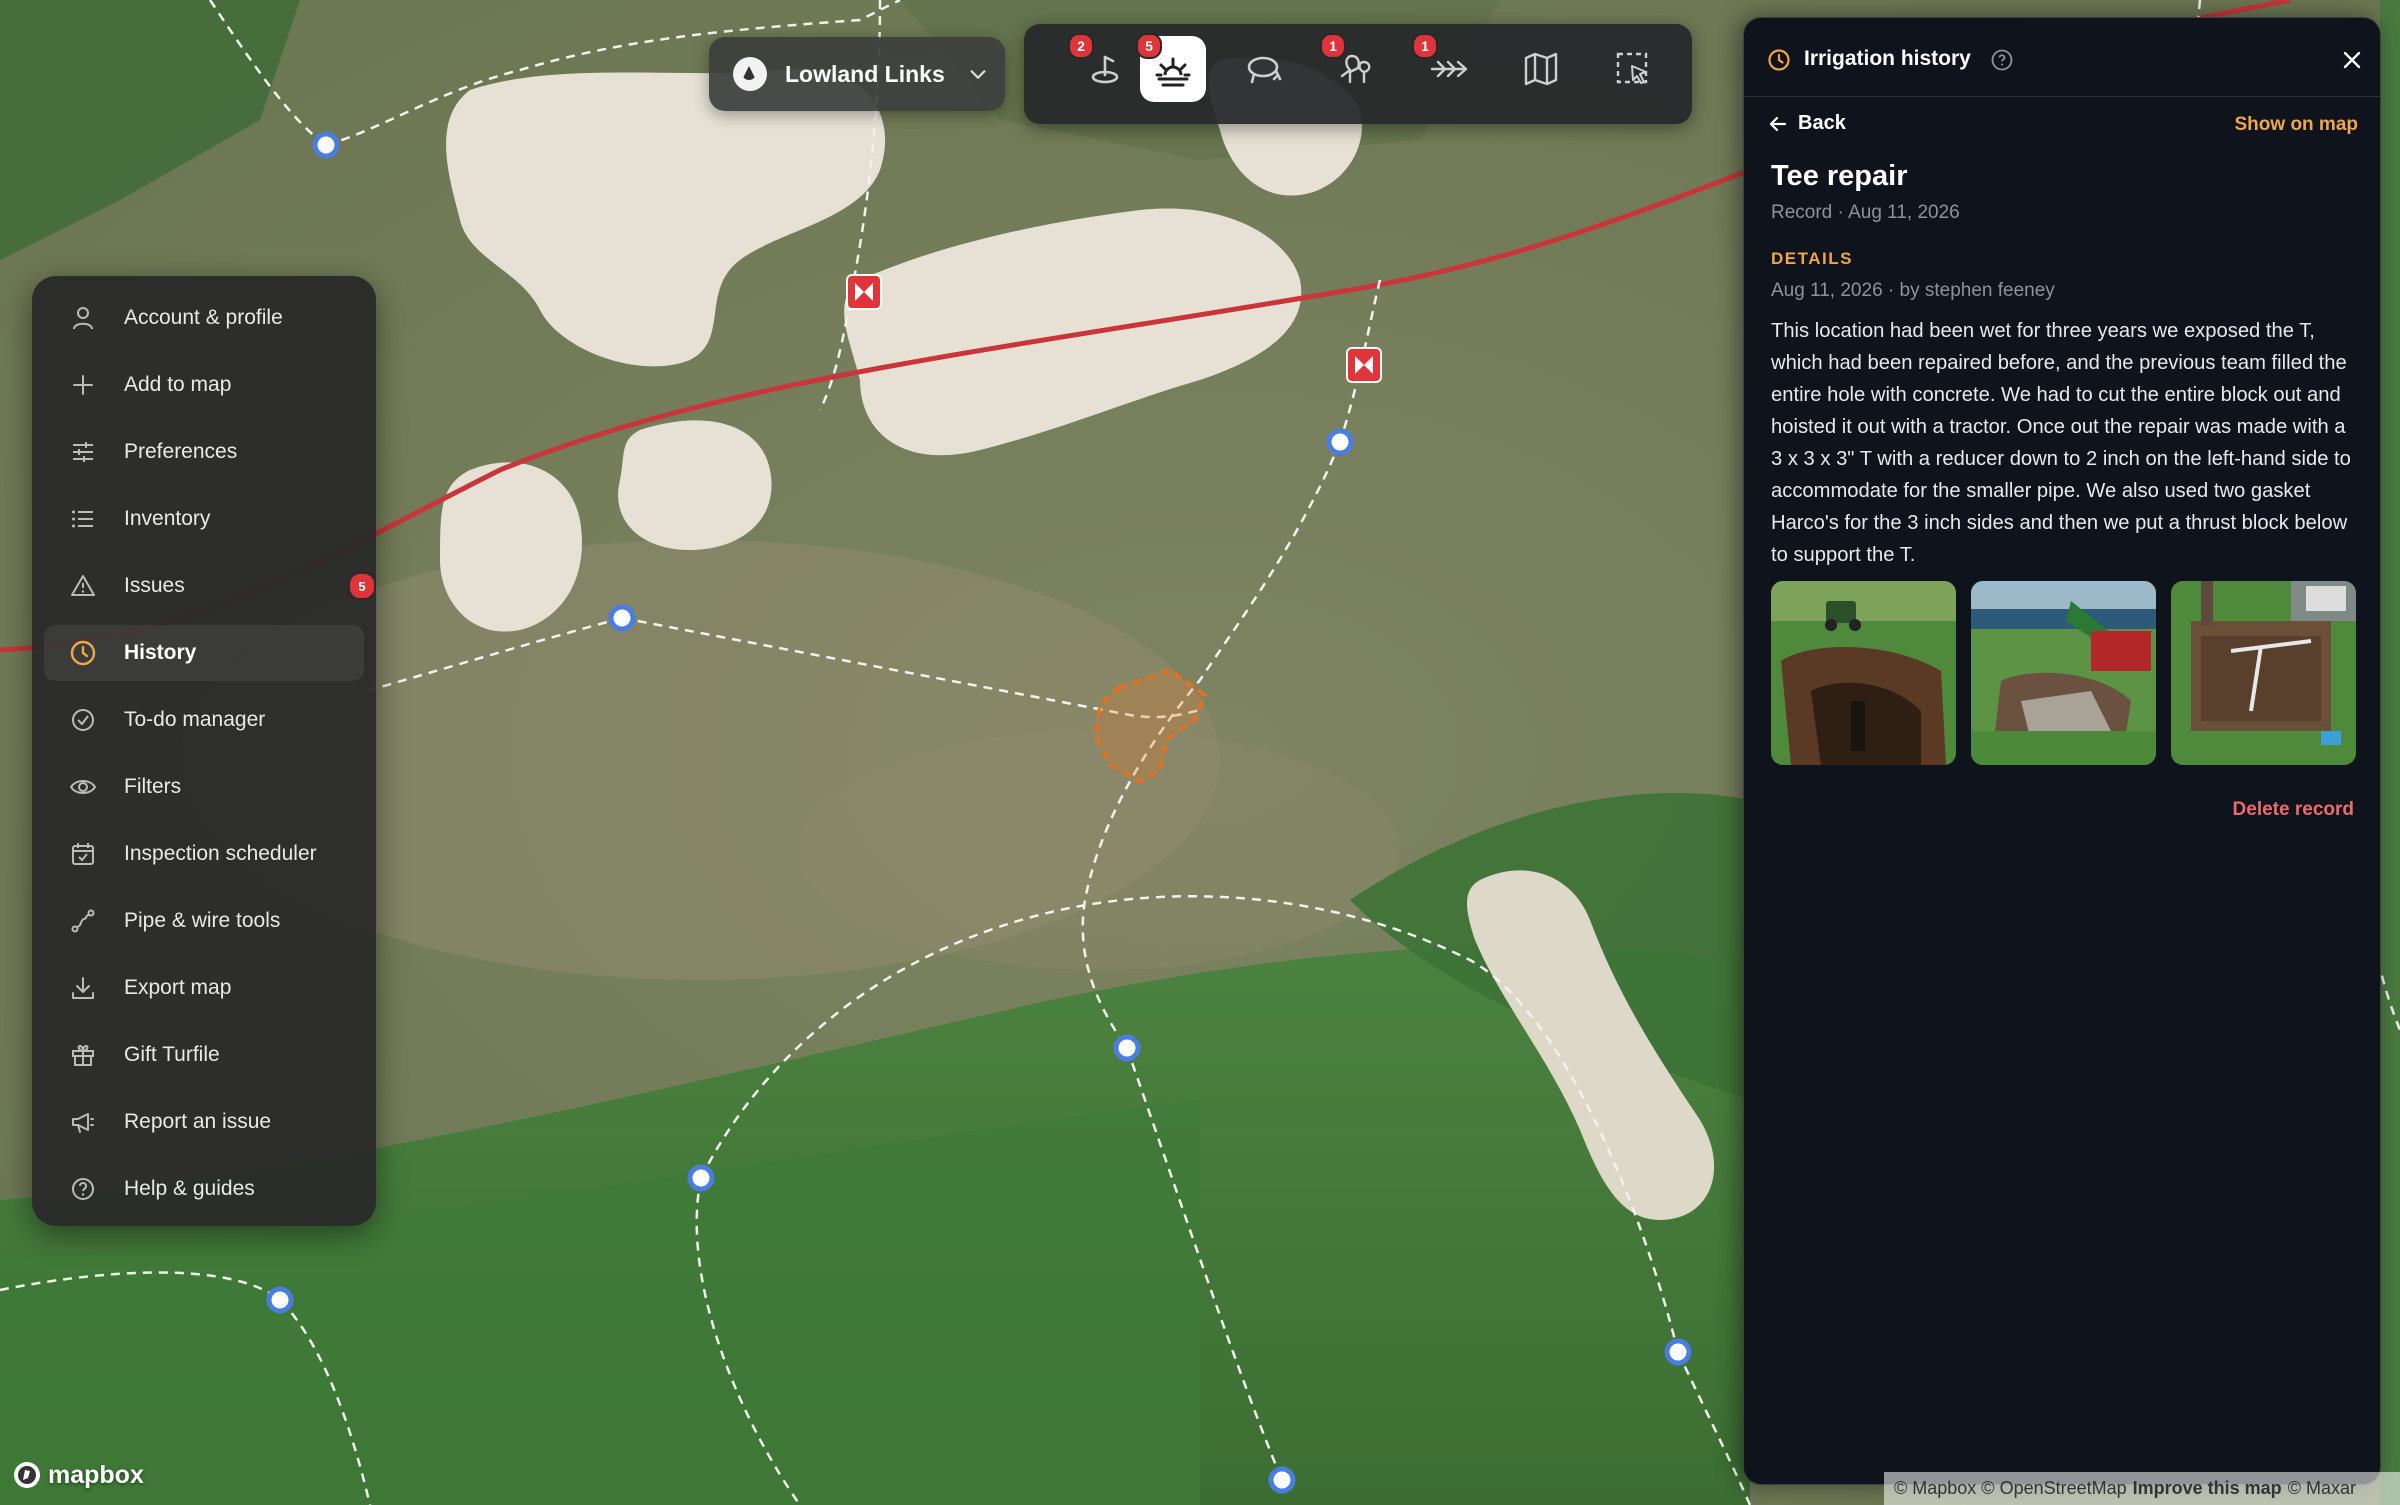 The height and width of the screenshot is (1505, 2400). I want to click on sidebar-item-label: Report an issue, so click(198, 1121).